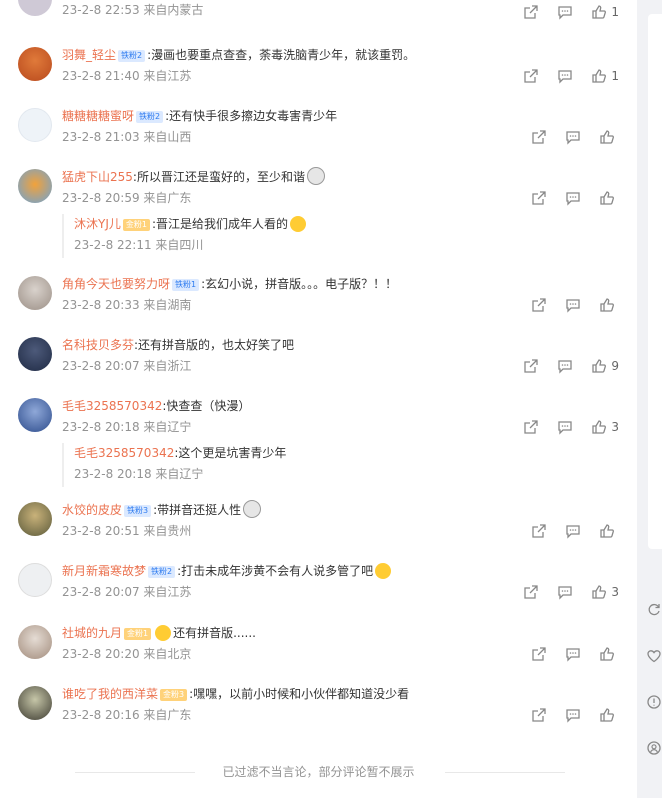 Image resolution: width=662 pixels, height=798 pixels. Describe the element at coordinates (92, 633) in the screenshot. I see `username: 社城的九月` at that location.